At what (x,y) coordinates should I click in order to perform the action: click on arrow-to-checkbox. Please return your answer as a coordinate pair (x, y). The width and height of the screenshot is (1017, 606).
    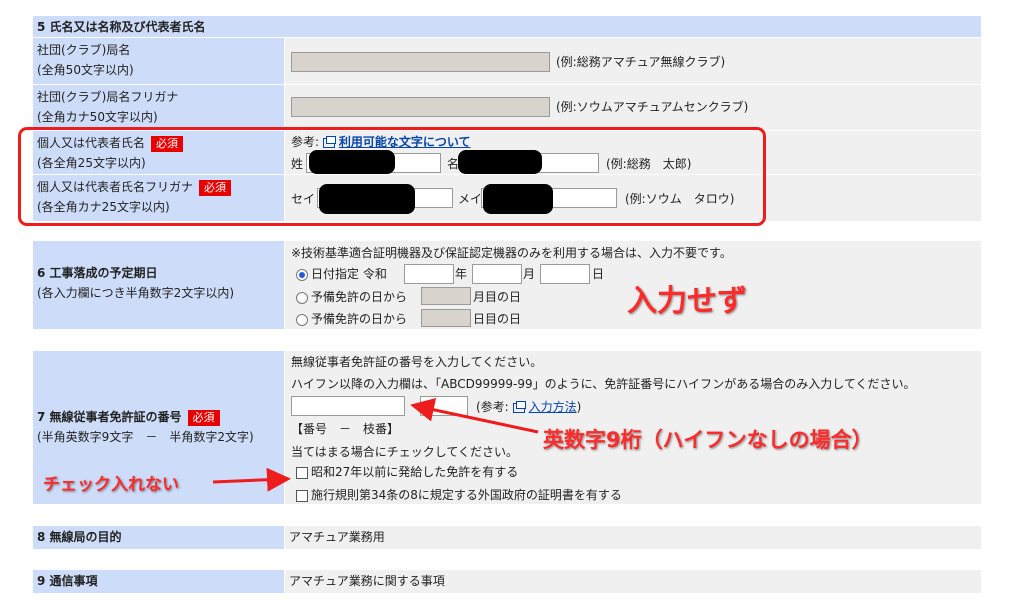
    Looking at the image, I should click on (251, 479).